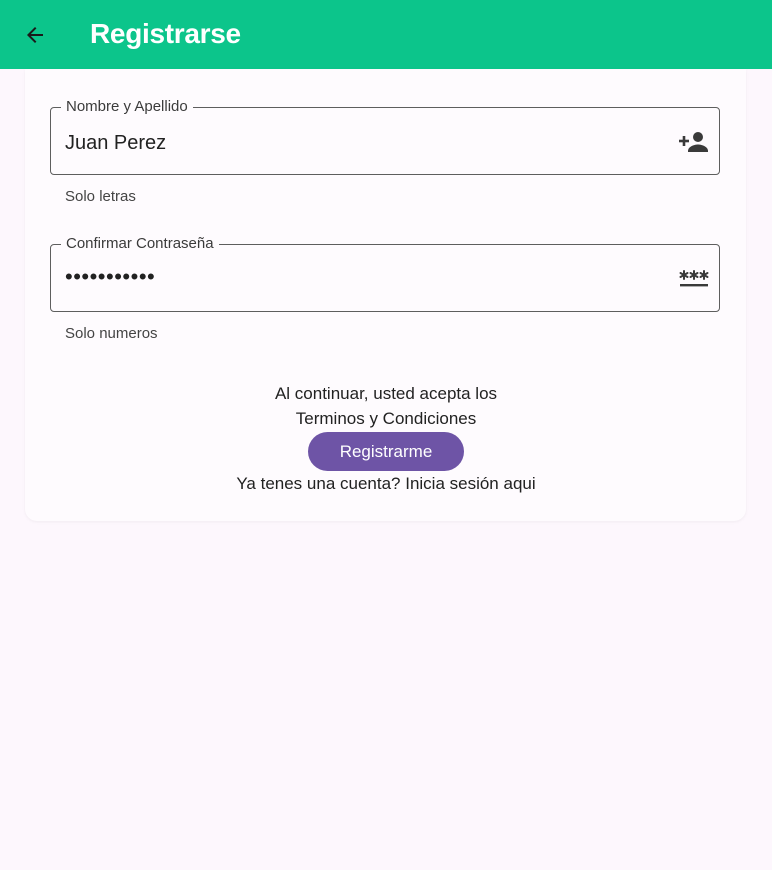 The image size is (772, 870). I want to click on login-link: Ya tenes una cuenta? Inicia sesión aqui, so click(386, 484).